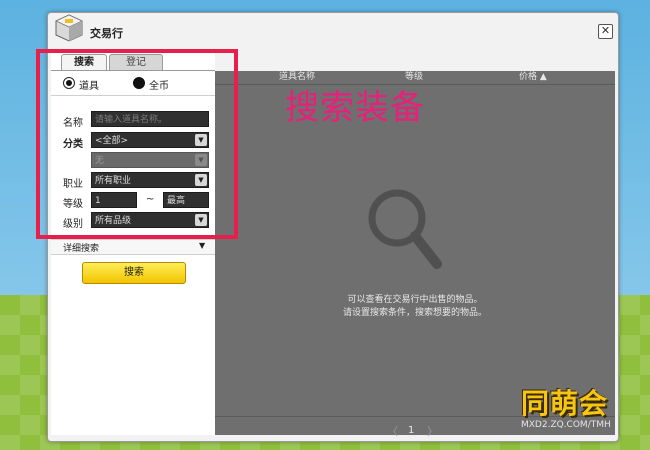 Image resolution: width=650 pixels, height=450 pixels. What do you see at coordinates (333, 32) in the screenshot?
I see `title-bar: 交易行 ✕` at bounding box center [333, 32].